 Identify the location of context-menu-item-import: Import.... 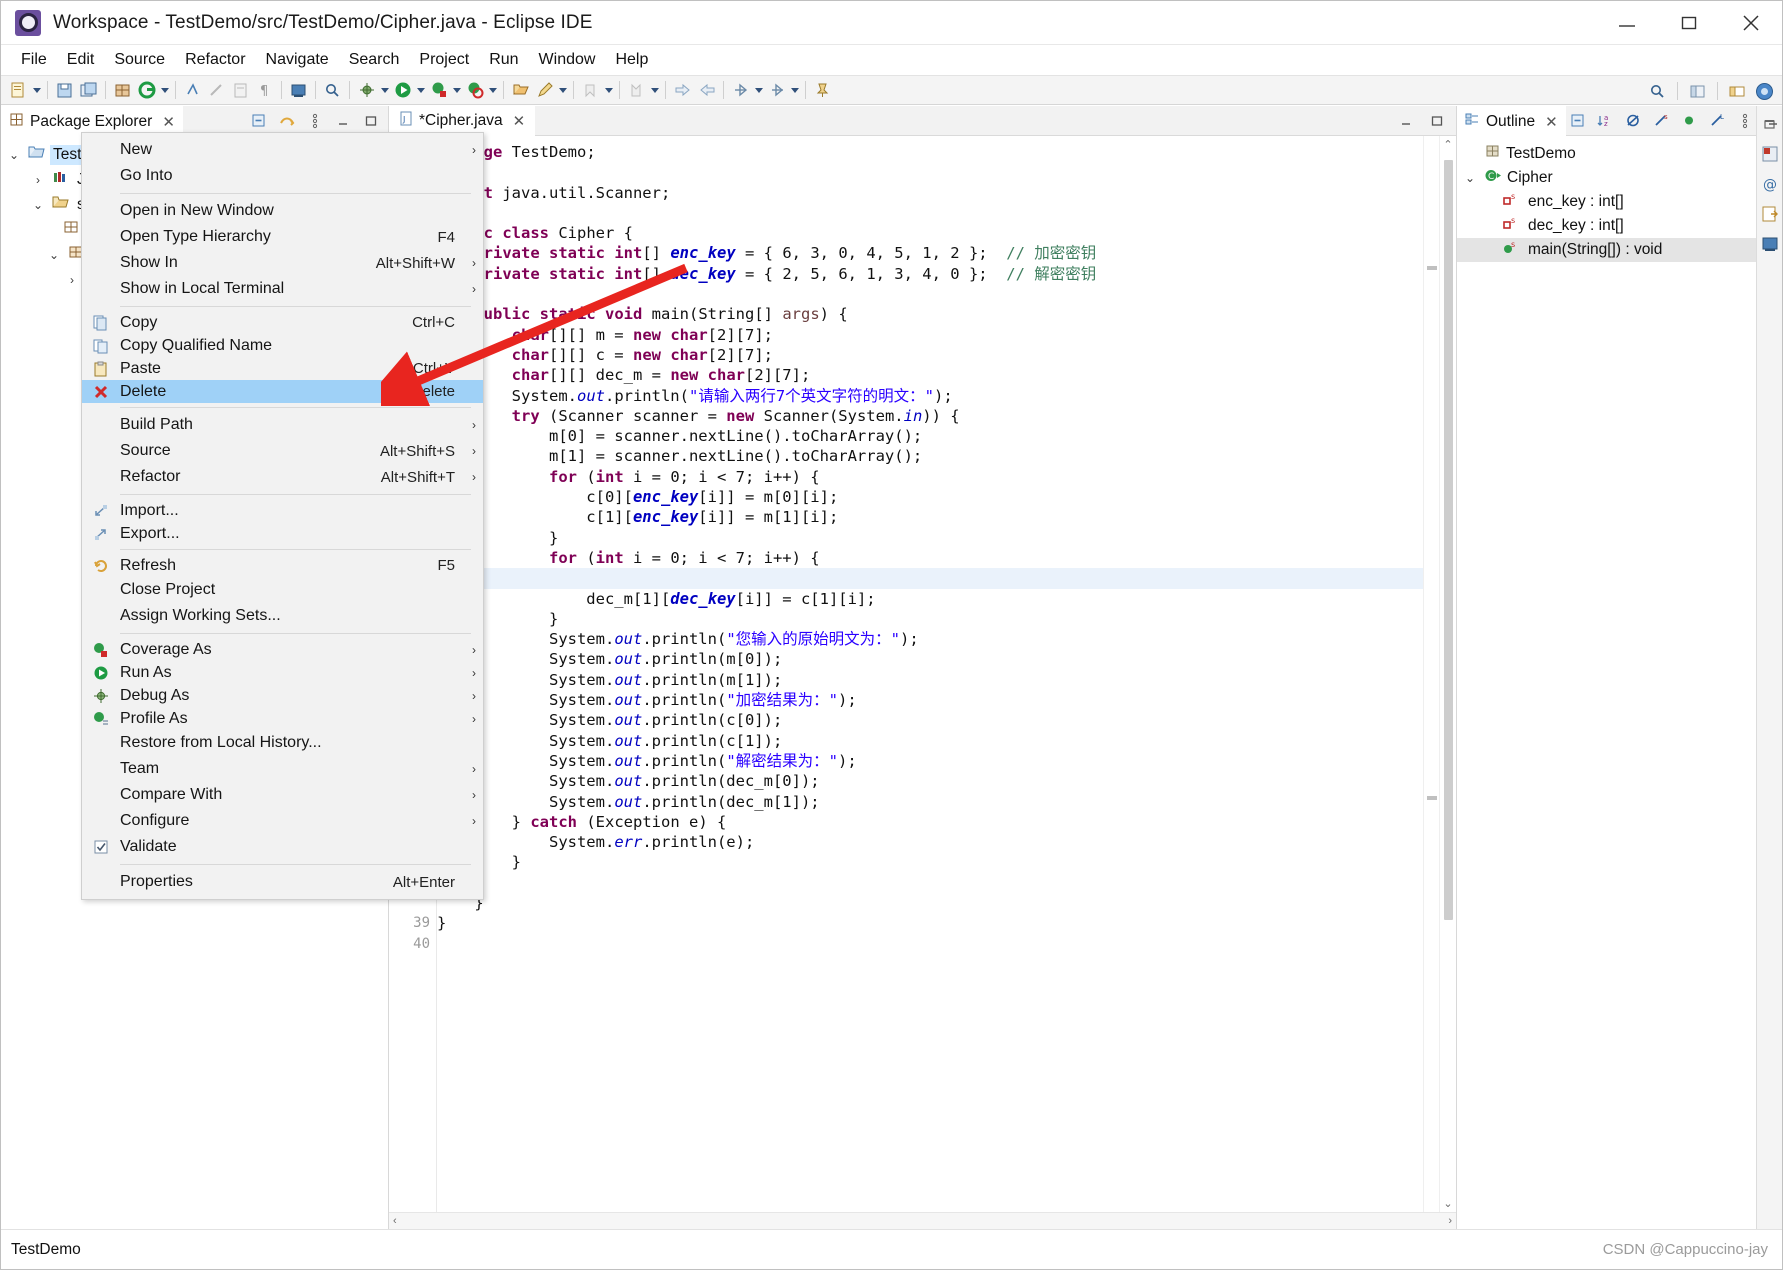
(282, 510).